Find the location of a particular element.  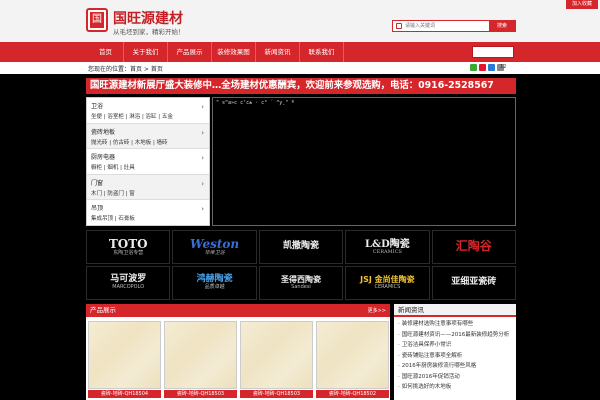

nav-item-about: 关于我们 is located at coordinates (146, 52).